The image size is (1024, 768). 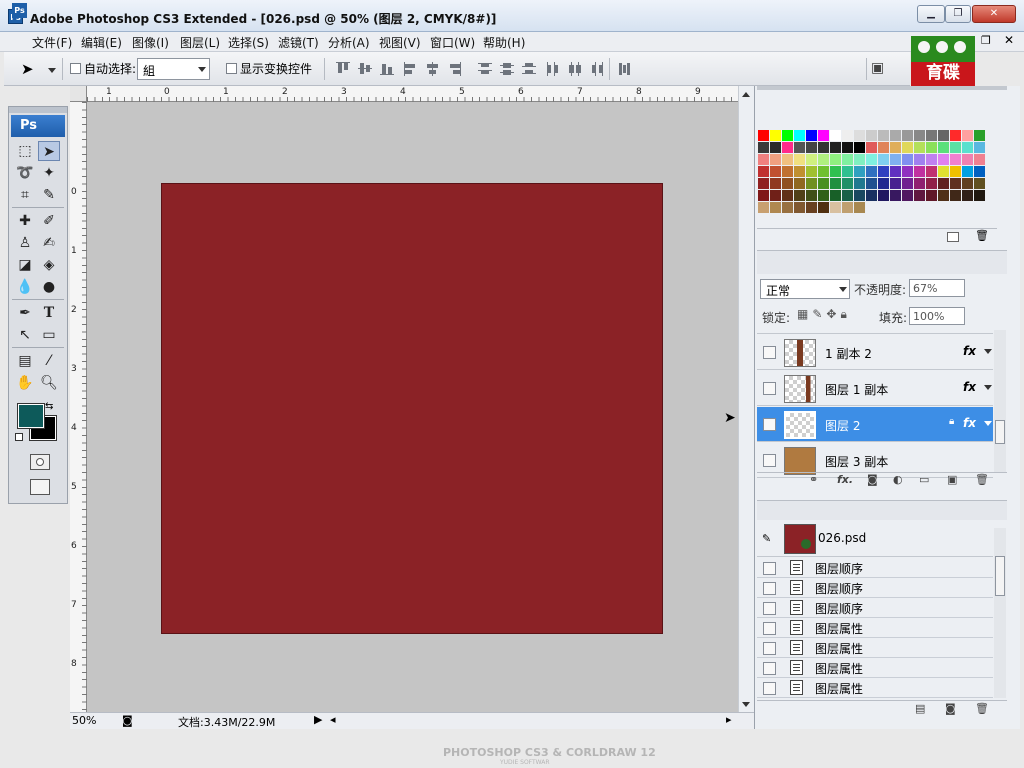 I want to click on new-layer-icon: ▣, so click(x=952, y=479).